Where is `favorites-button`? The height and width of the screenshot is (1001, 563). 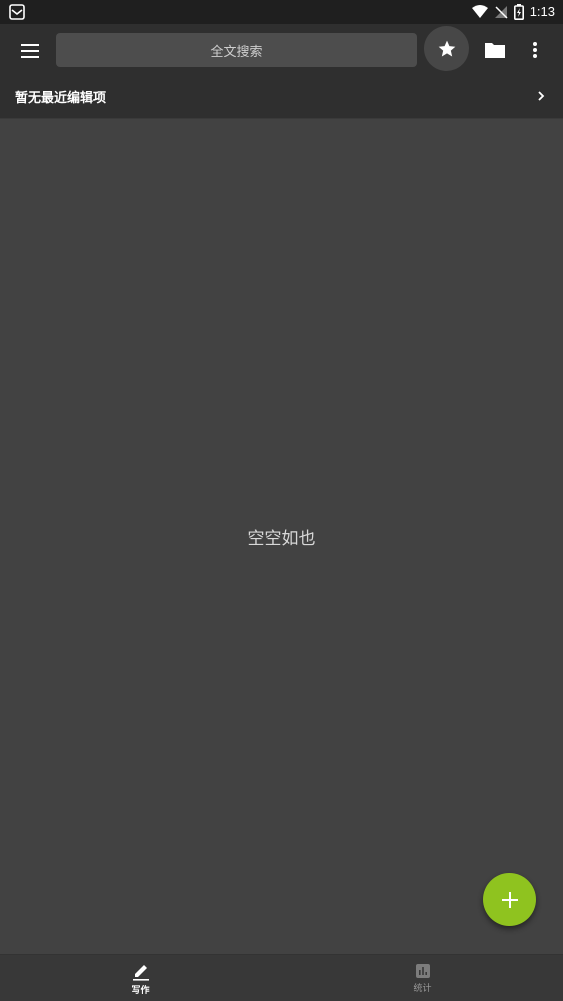 favorites-button is located at coordinates (446, 48).